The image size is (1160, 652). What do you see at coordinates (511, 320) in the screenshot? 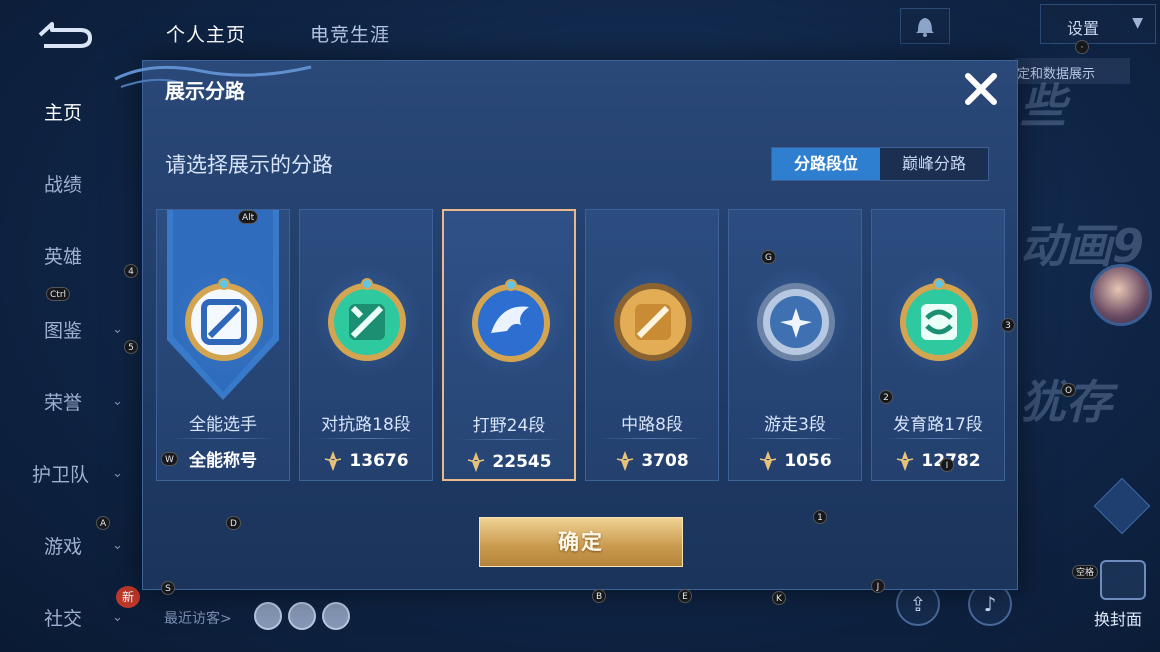
I see `jungle-emblem-icon` at bounding box center [511, 320].